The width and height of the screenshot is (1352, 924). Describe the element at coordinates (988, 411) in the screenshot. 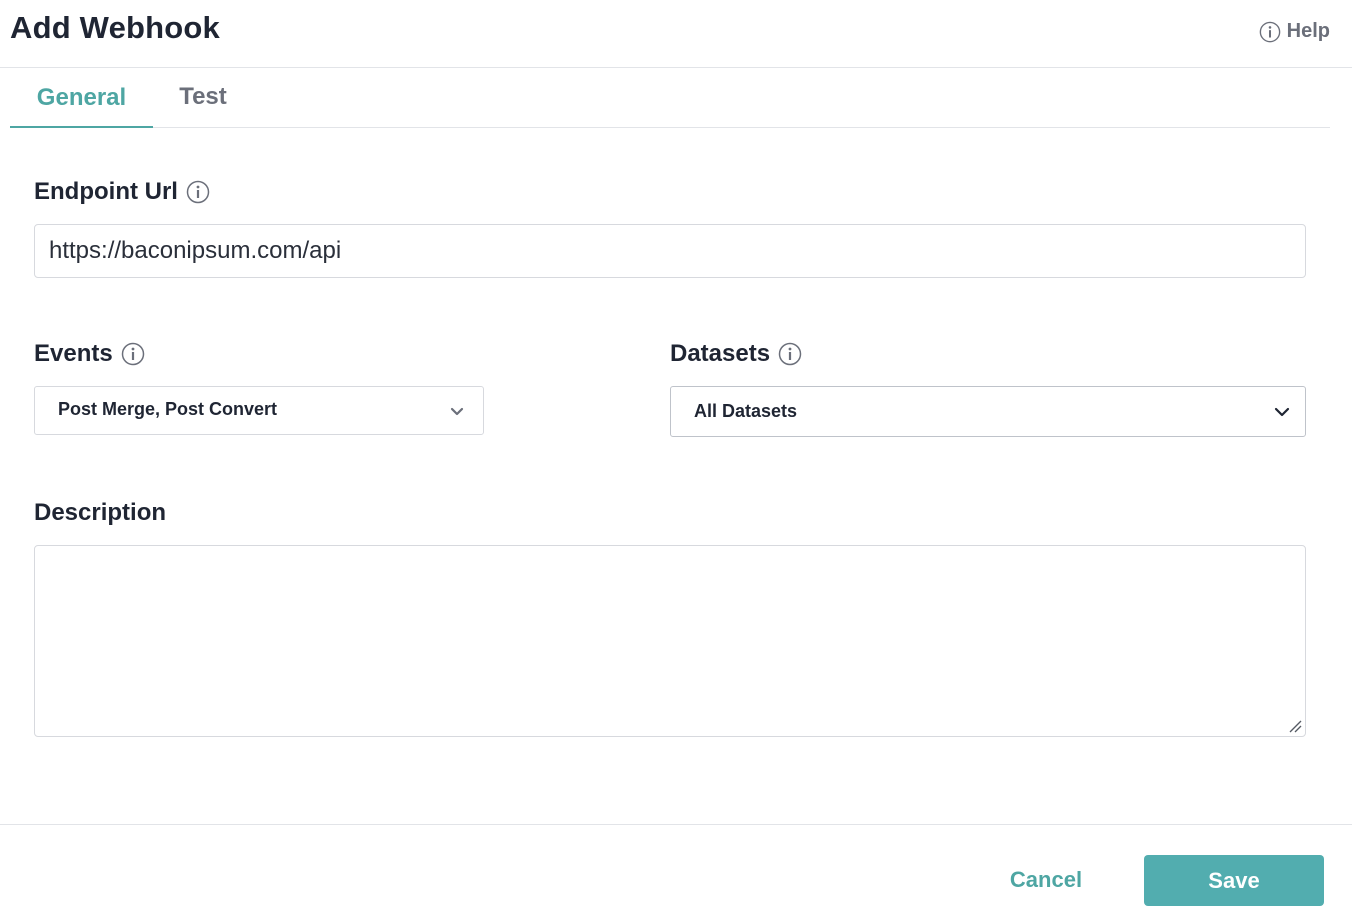

I see `datasets-select: All Datasets` at that location.